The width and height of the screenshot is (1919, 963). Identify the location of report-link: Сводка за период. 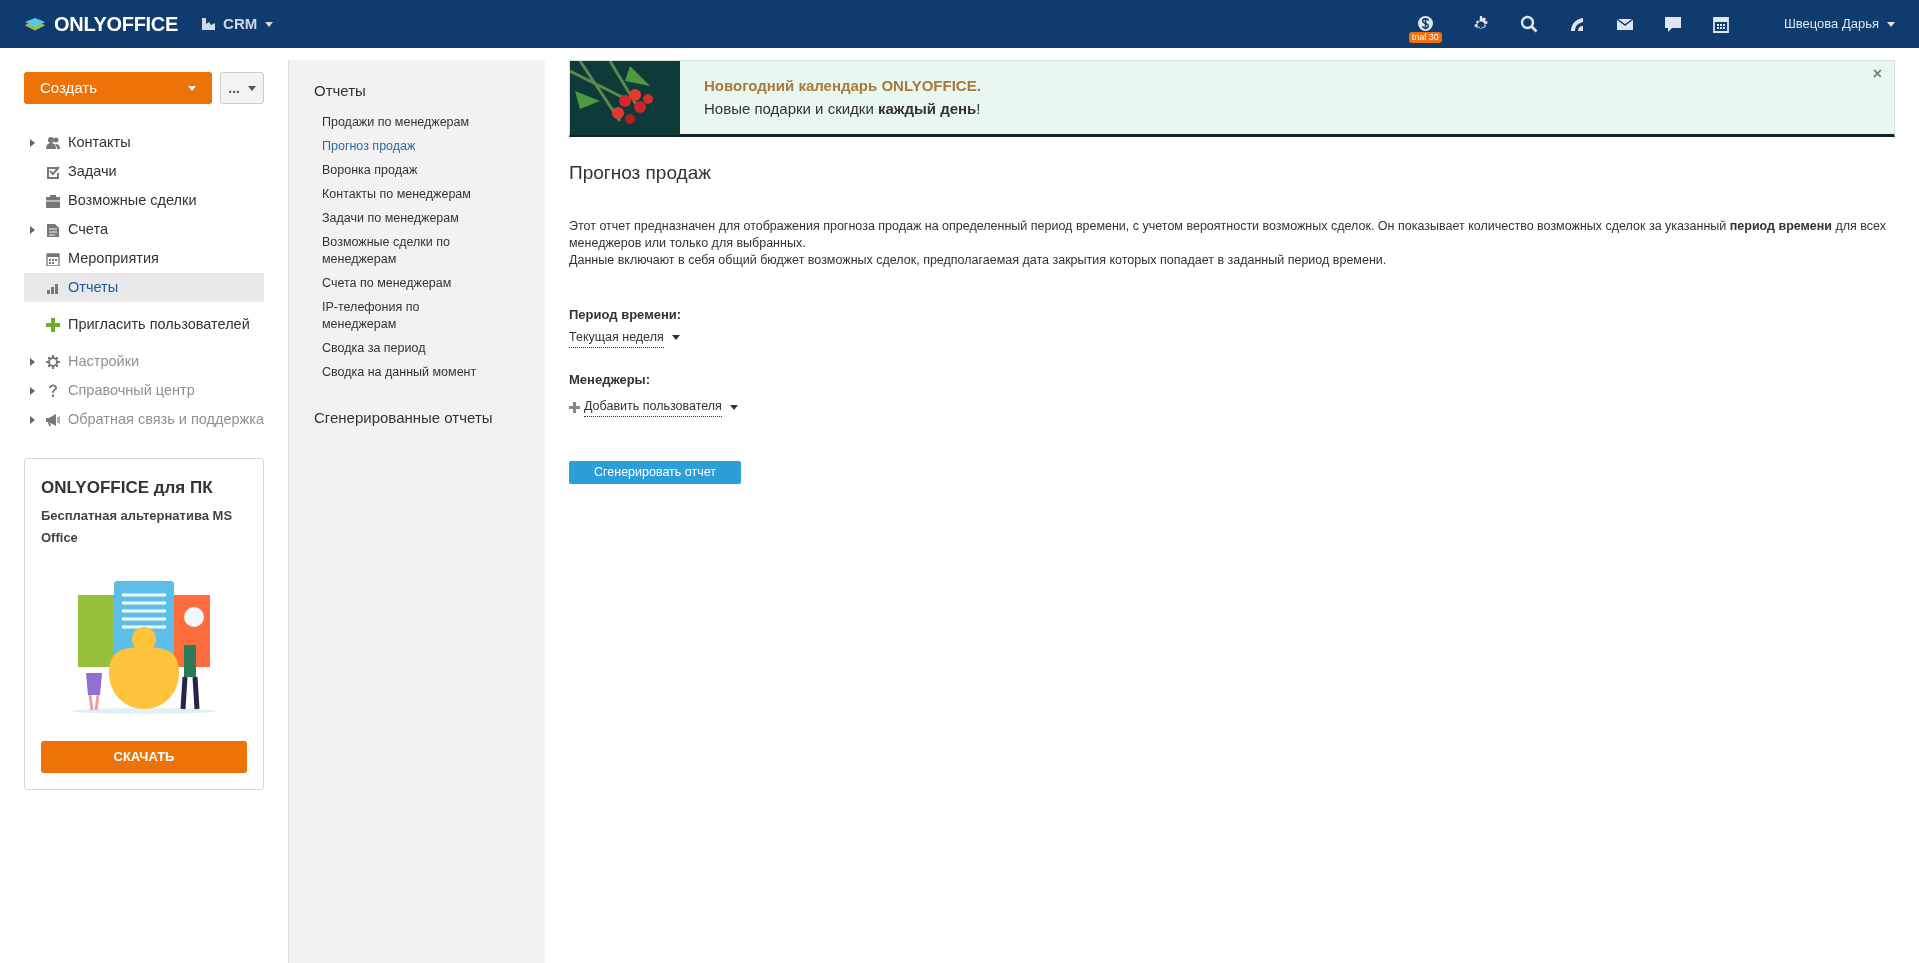
(404, 348).